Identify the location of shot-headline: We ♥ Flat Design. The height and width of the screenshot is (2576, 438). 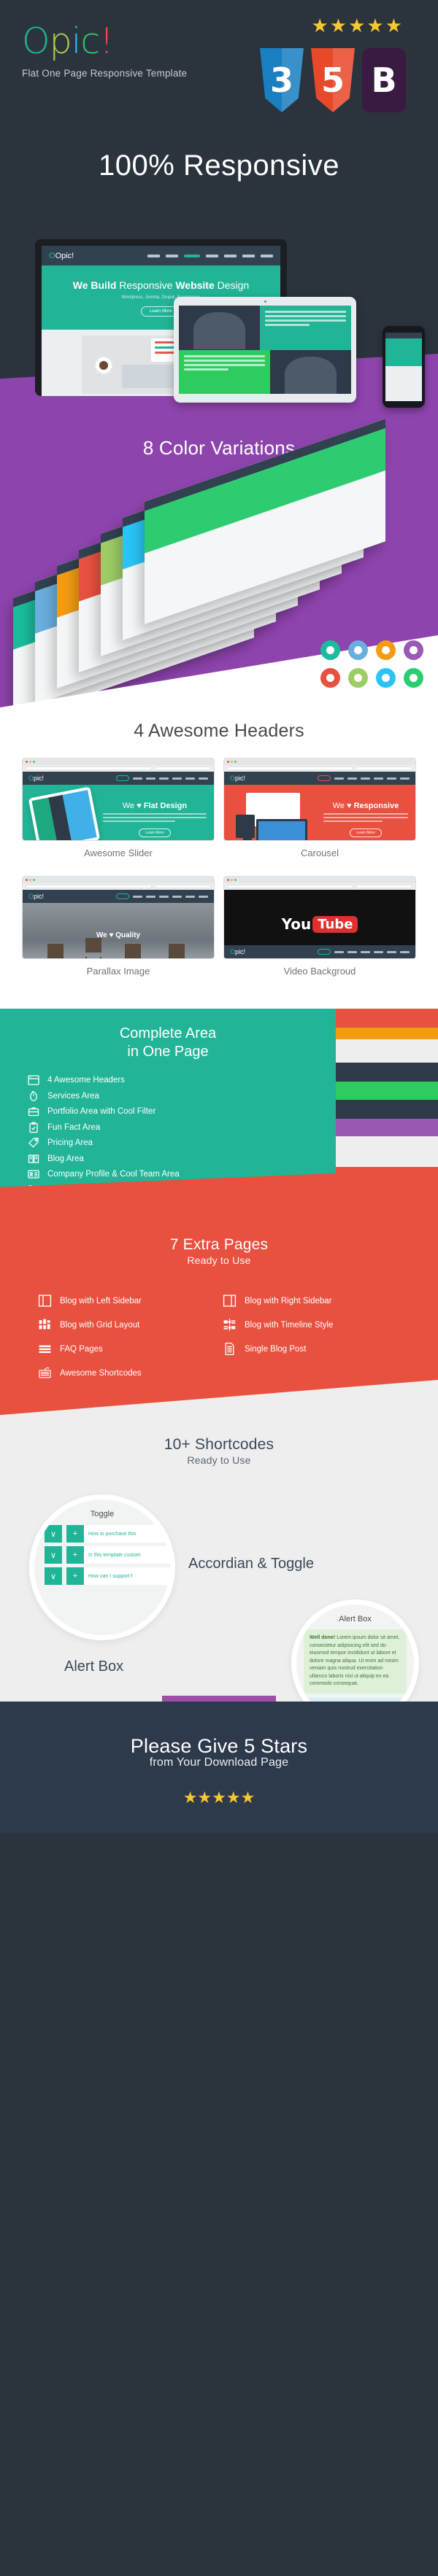
(155, 805).